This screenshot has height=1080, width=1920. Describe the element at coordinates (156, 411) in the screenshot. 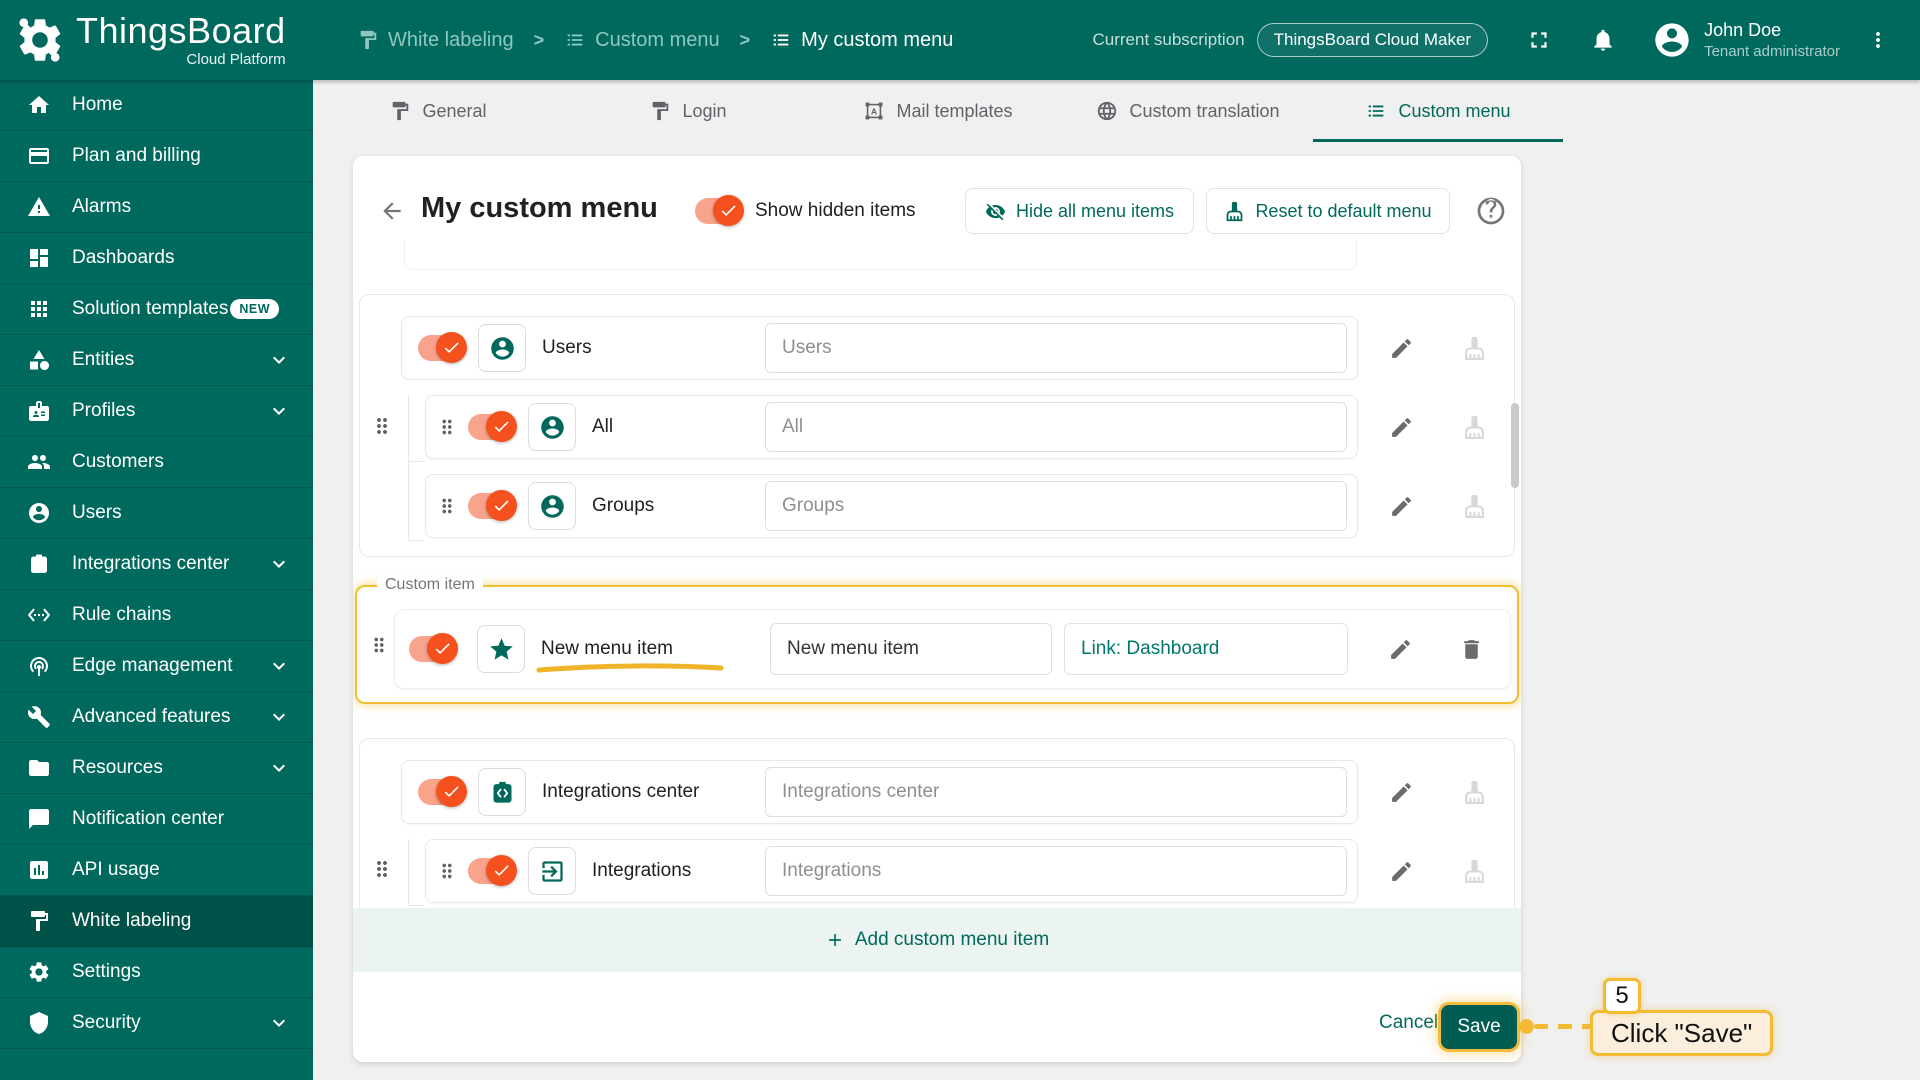

I see `sidebar-item-profiles: Profiles` at that location.